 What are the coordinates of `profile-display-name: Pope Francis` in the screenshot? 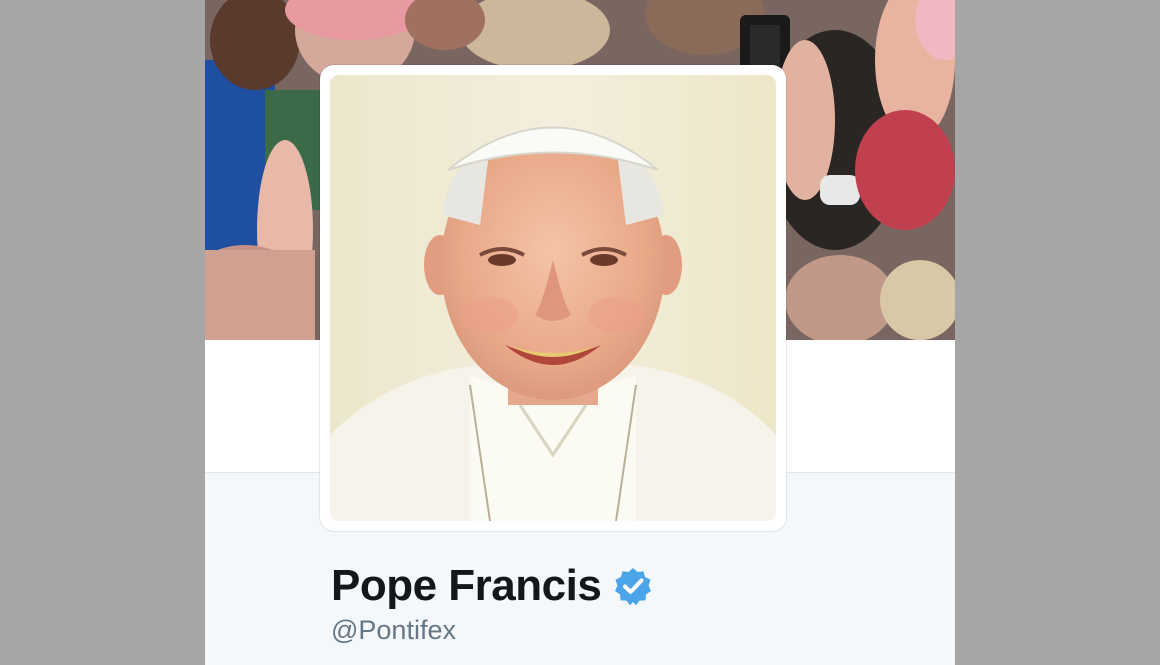 It's located at (466, 586).